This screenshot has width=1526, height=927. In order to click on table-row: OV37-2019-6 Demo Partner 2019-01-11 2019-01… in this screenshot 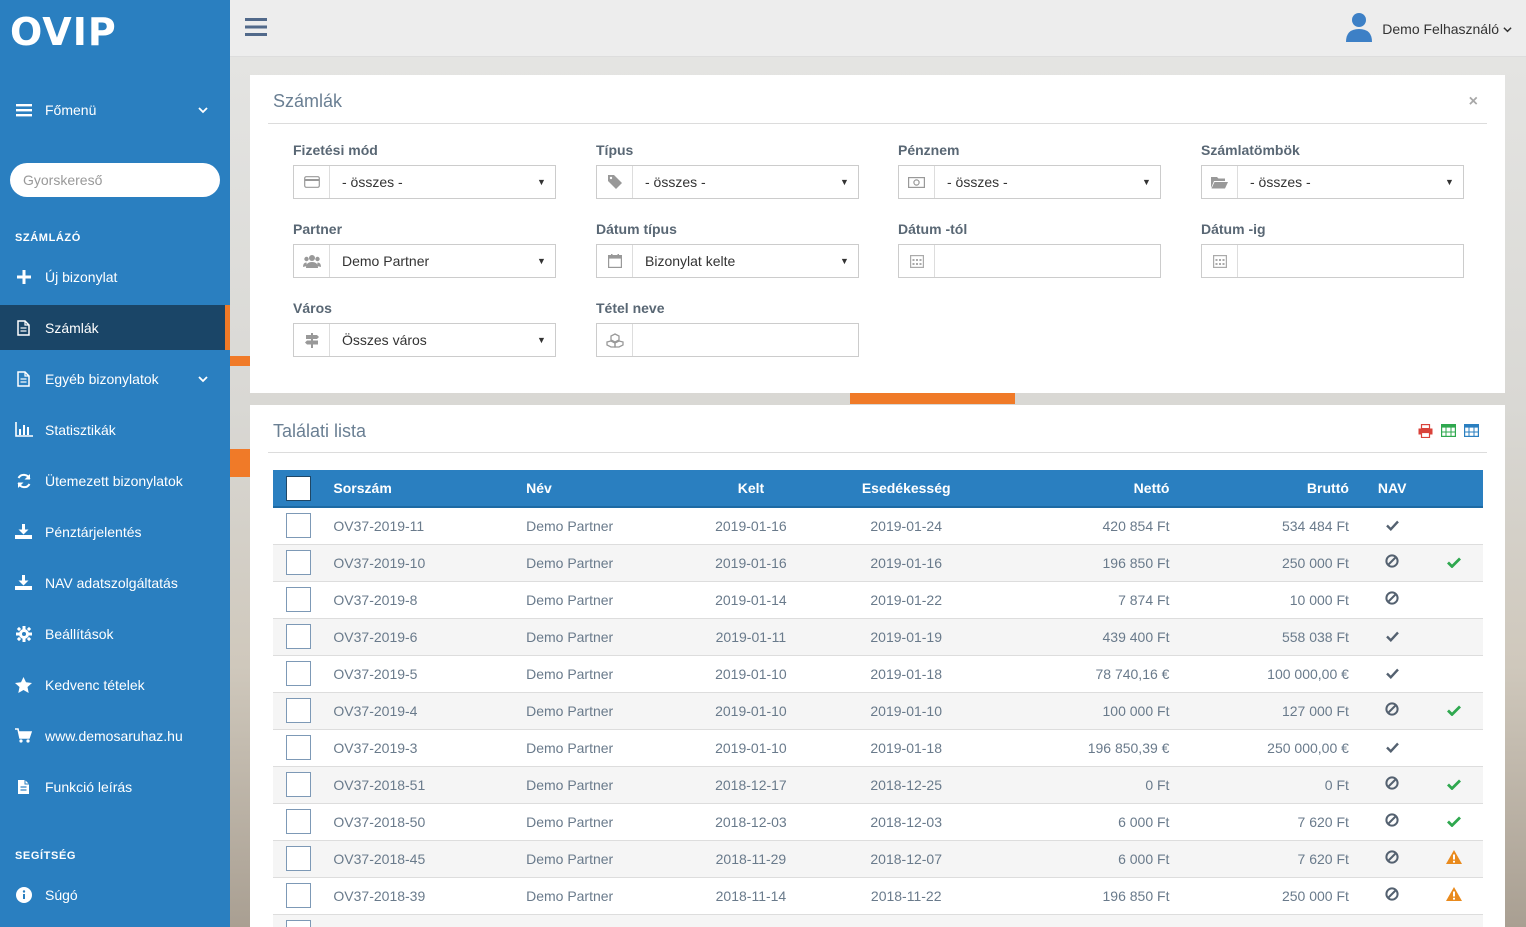, I will do `click(878, 636)`.